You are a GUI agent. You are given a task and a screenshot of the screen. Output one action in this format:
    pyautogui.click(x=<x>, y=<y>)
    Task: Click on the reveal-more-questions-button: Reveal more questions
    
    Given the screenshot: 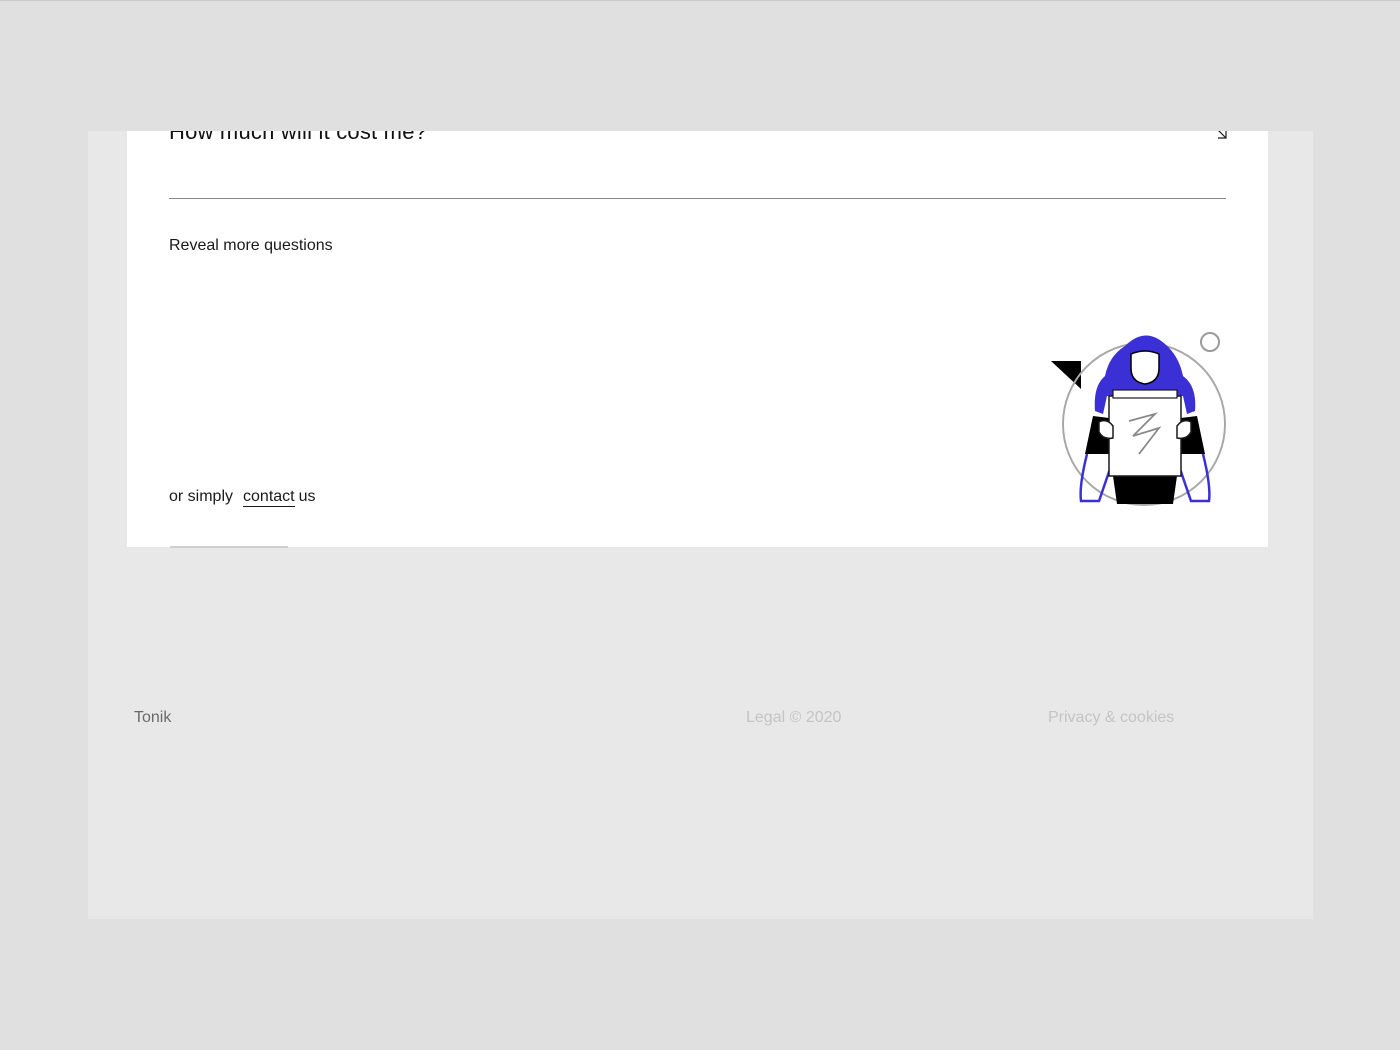 What is the action you would take?
    pyautogui.click(x=251, y=246)
    